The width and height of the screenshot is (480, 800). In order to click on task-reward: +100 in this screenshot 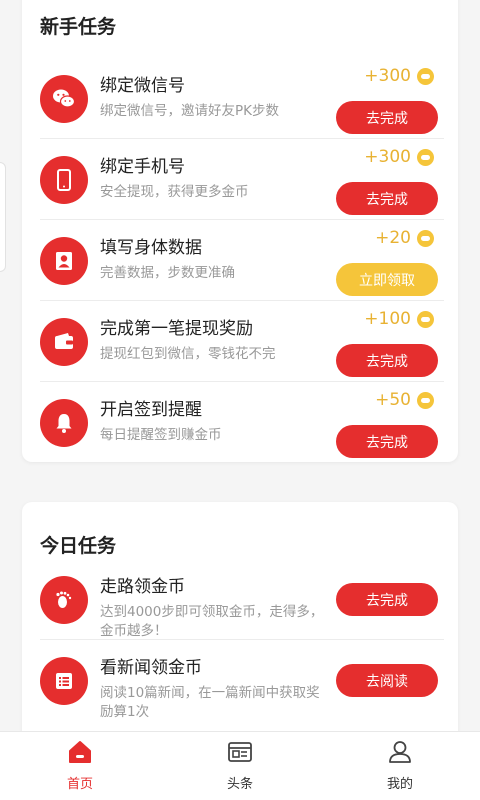, I will do `click(399, 319)`.